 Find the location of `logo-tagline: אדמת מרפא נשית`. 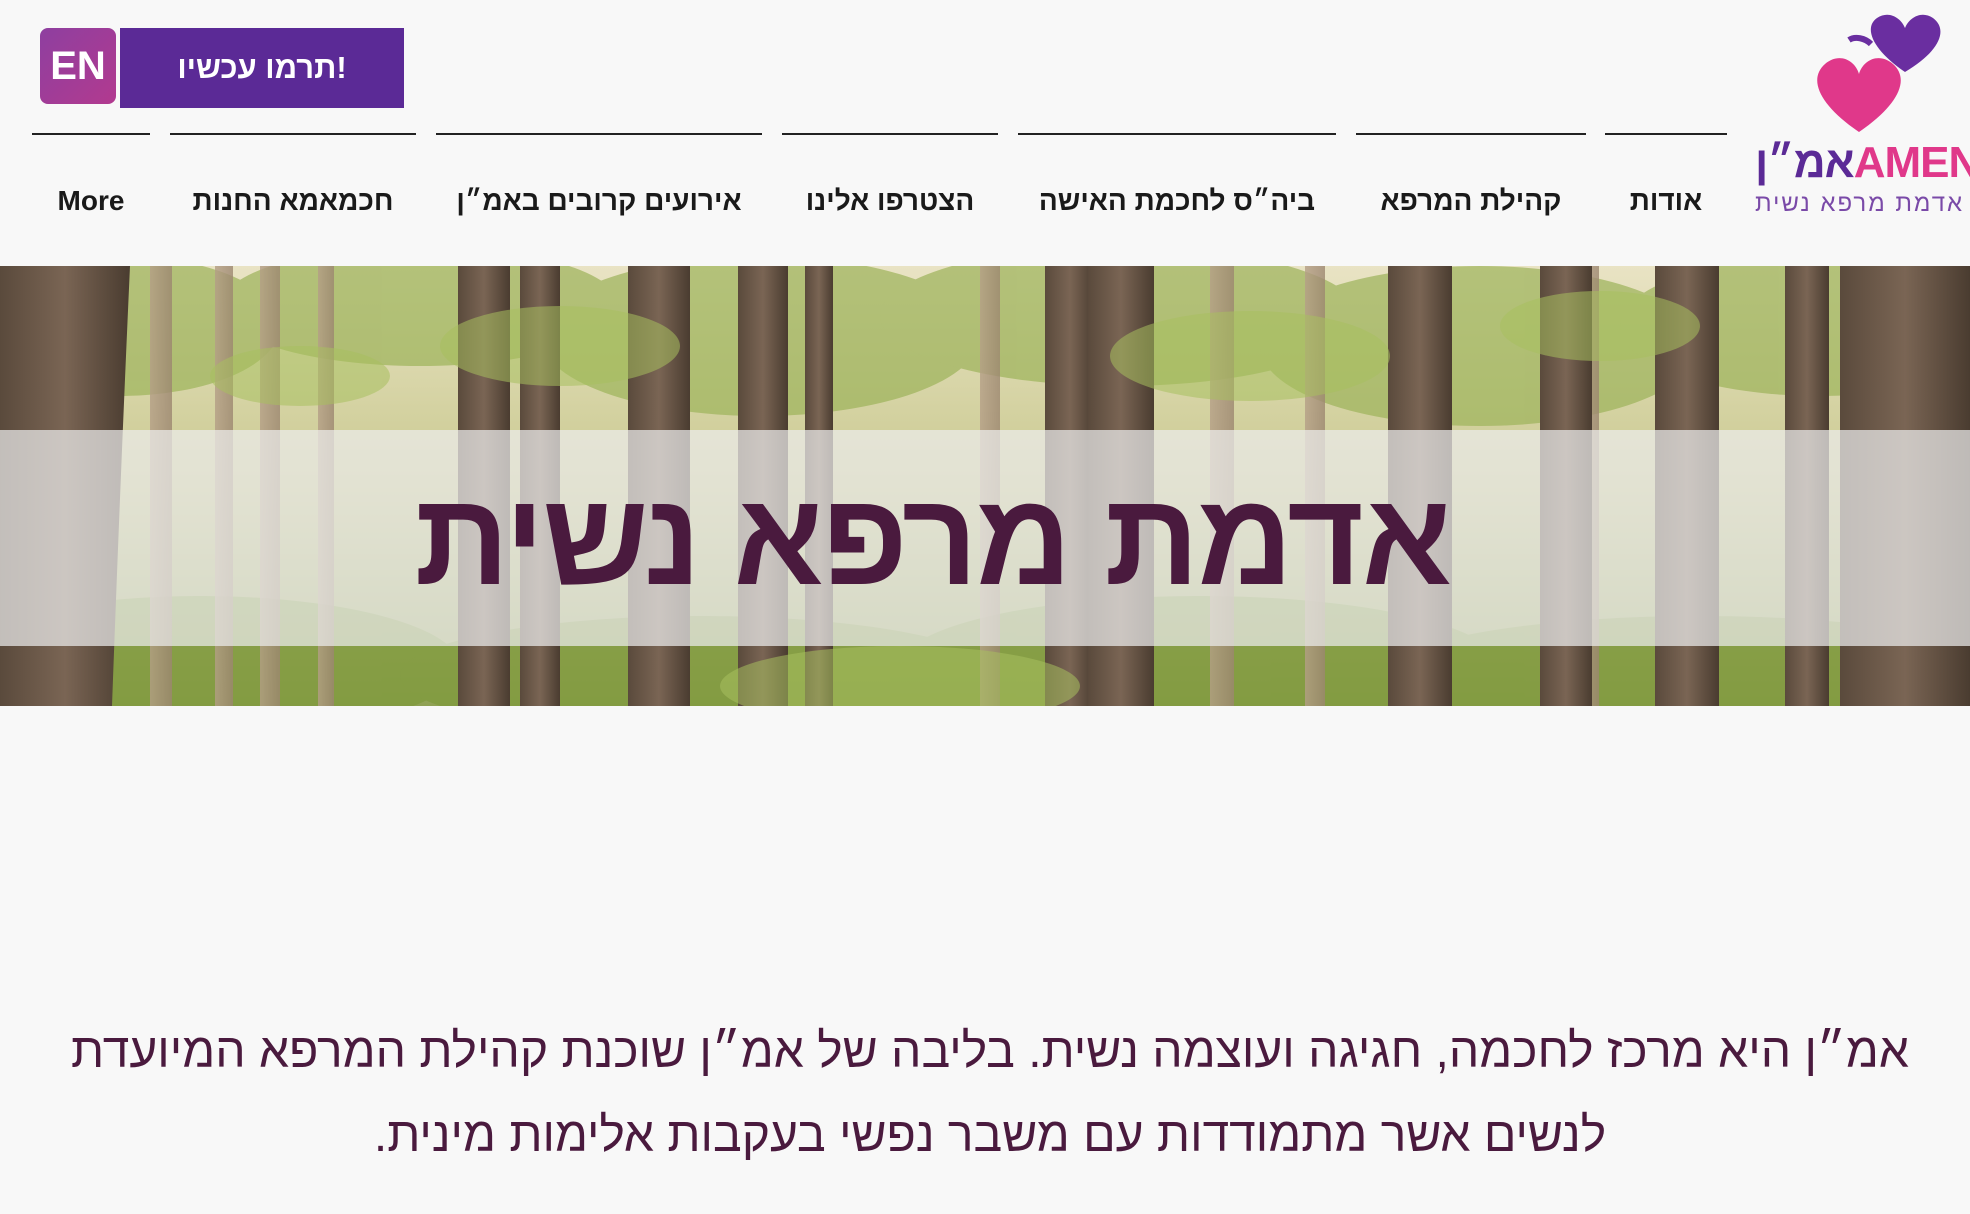

logo-tagline: אדמת מרפא נשית is located at coordinates (1860, 203).